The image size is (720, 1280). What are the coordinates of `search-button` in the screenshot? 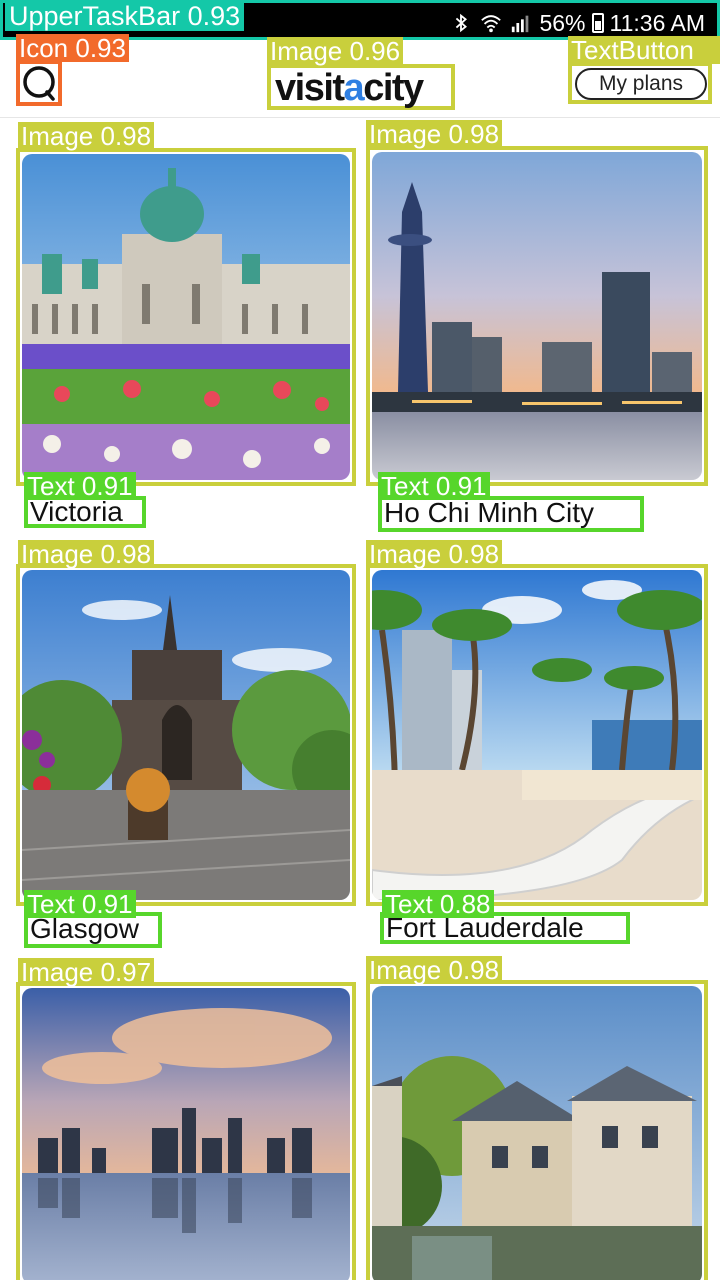 It's located at (39, 83).